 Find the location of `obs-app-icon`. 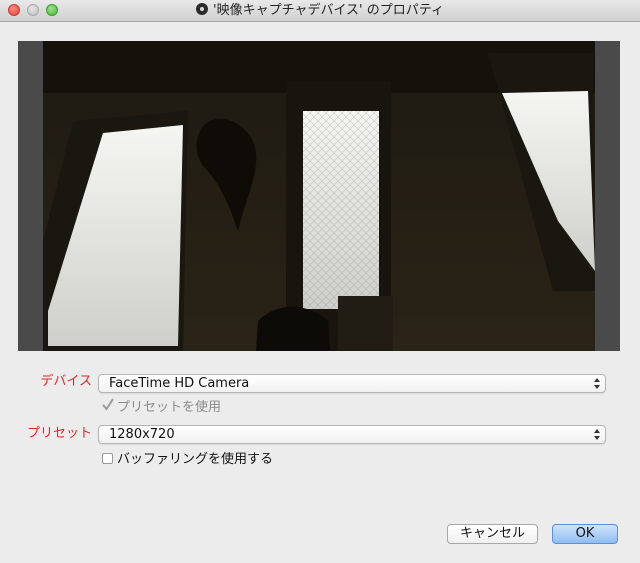

obs-app-icon is located at coordinates (202, 9).